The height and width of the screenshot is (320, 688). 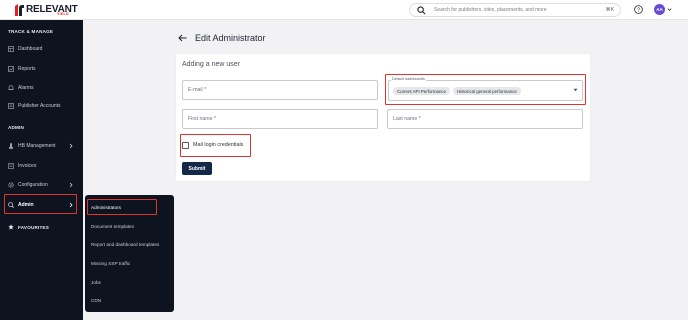 I want to click on search-icon, so click(x=421, y=9).